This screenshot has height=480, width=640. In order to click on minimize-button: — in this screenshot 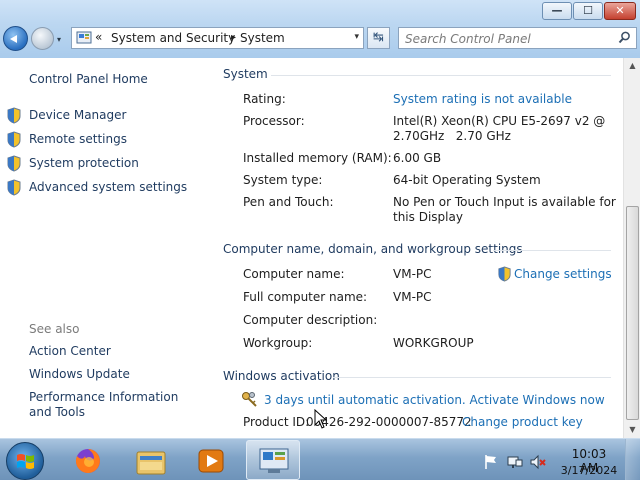, I will do `click(557, 11)`.